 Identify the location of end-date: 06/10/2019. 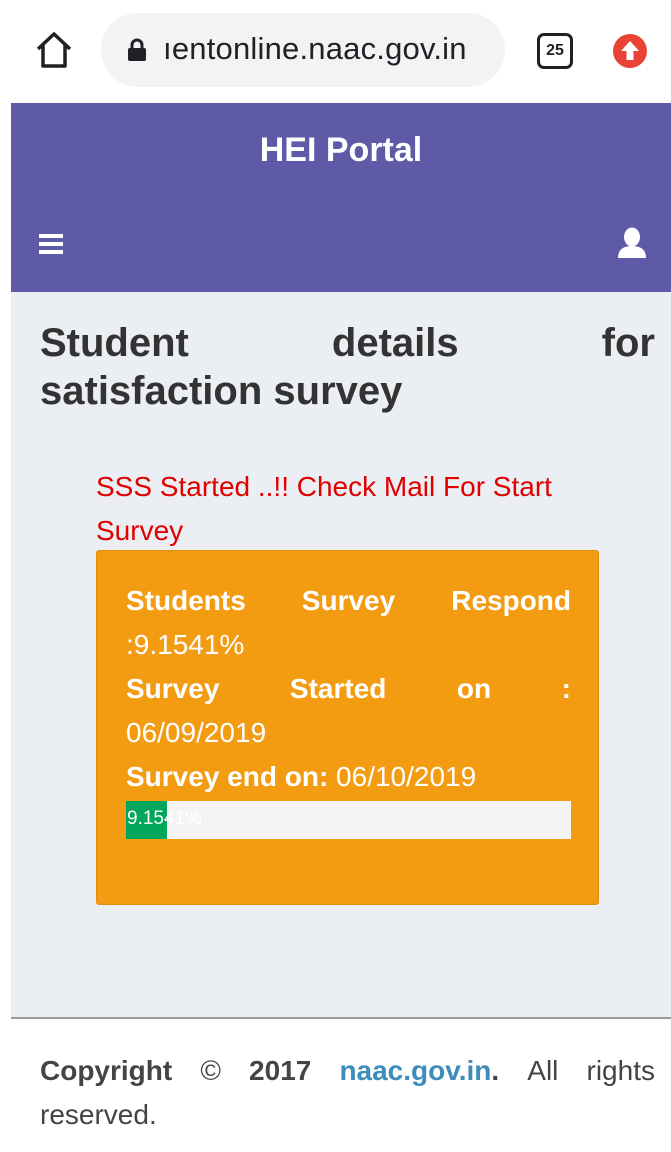
(406, 776).